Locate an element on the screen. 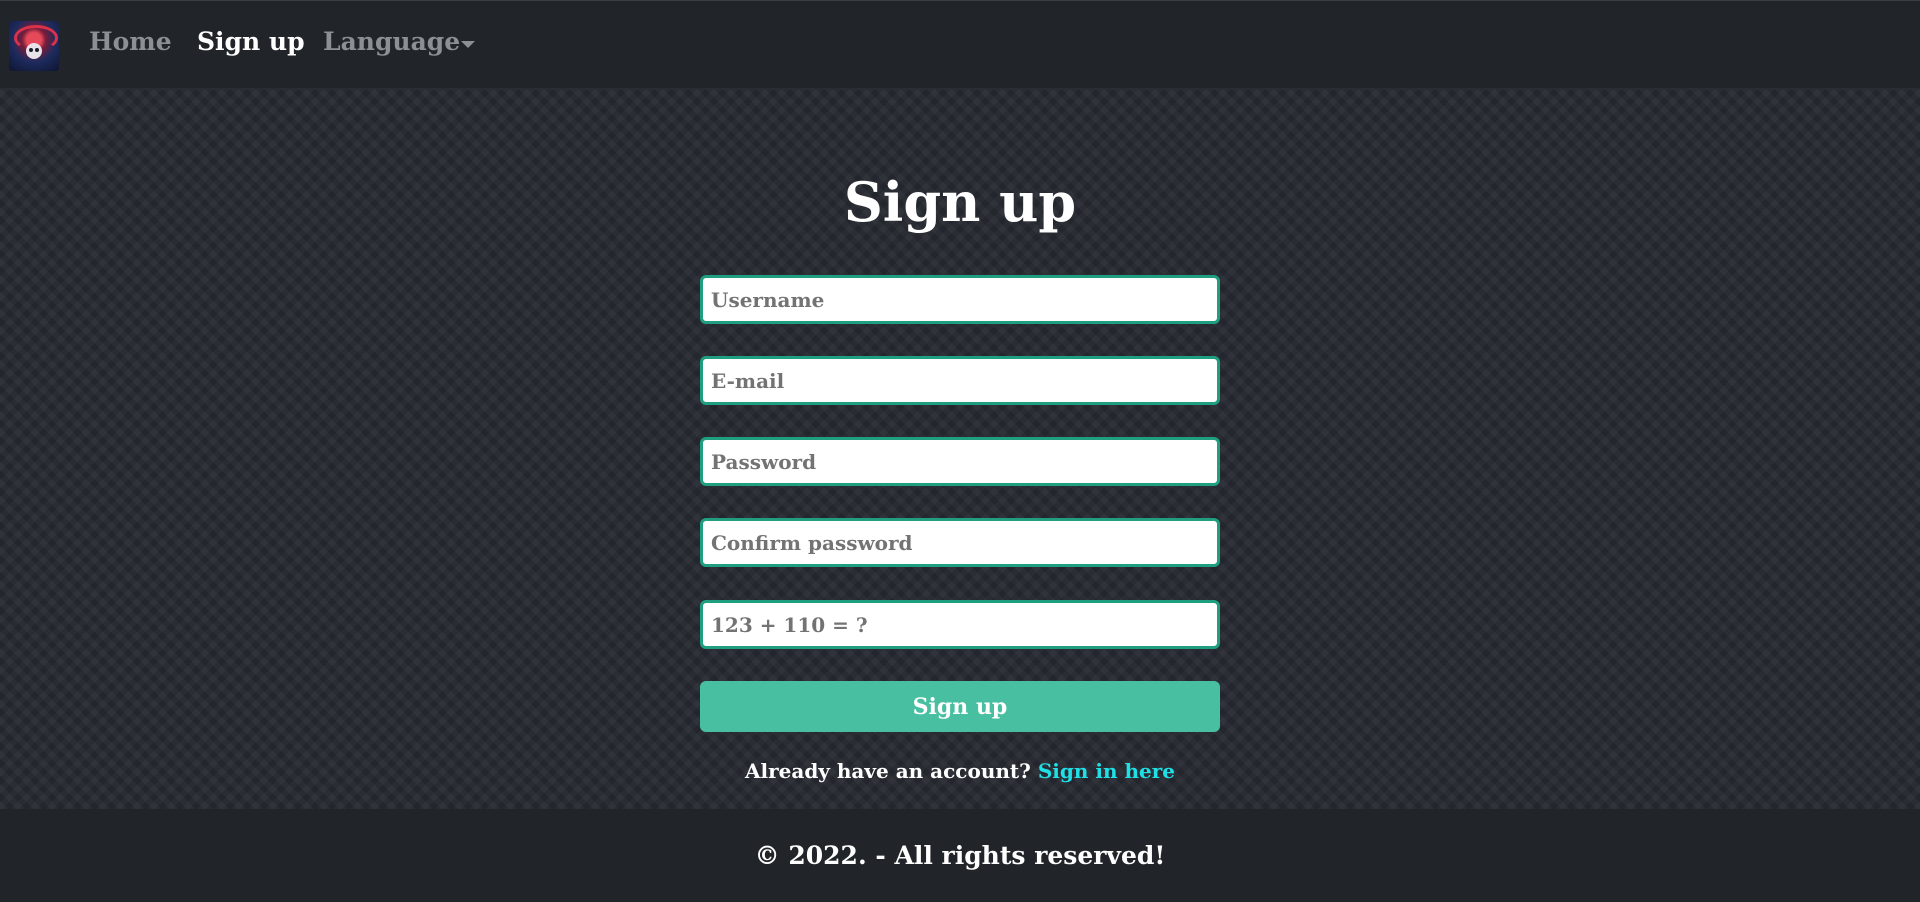 The width and height of the screenshot is (1920, 902). nav-language-dropdown: Language is located at coordinates (391, 41).